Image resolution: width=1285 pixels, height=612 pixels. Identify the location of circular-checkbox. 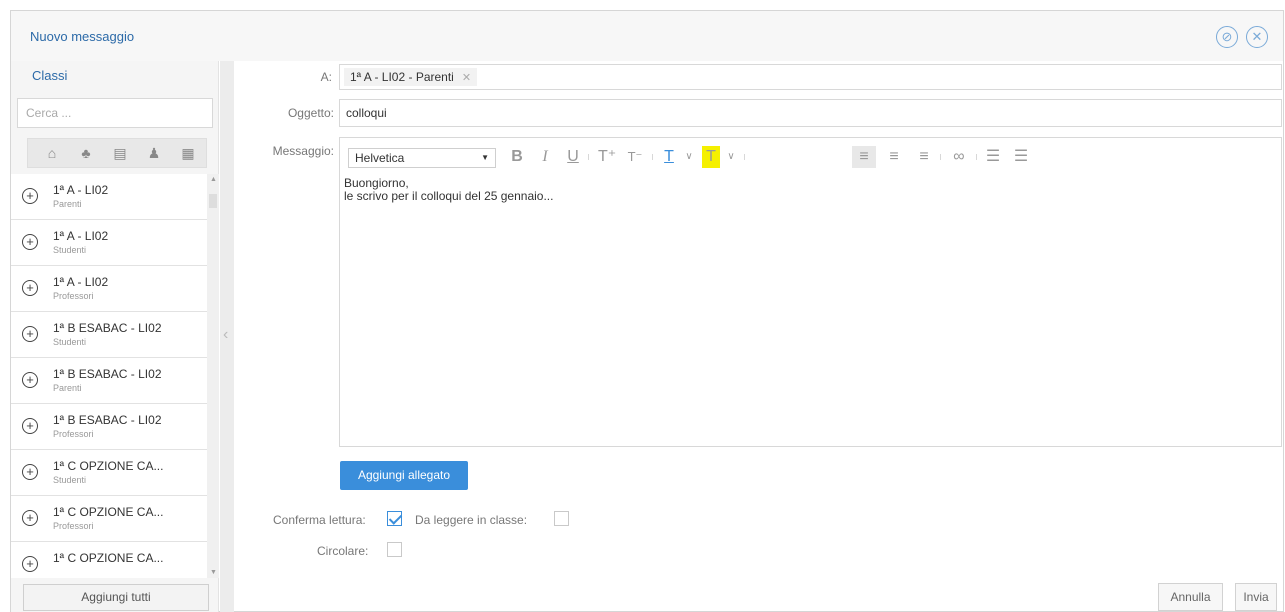
(394, 549).